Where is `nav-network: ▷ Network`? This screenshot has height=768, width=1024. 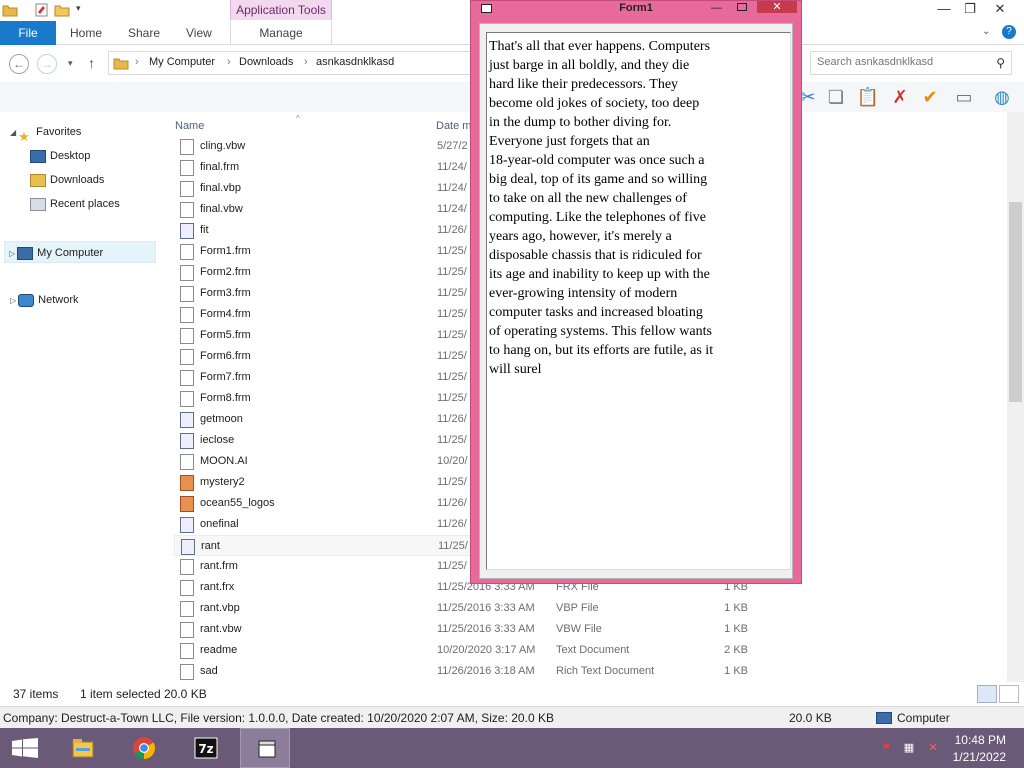 nav-network: ▷ Network is located at coordinates (44, 300).